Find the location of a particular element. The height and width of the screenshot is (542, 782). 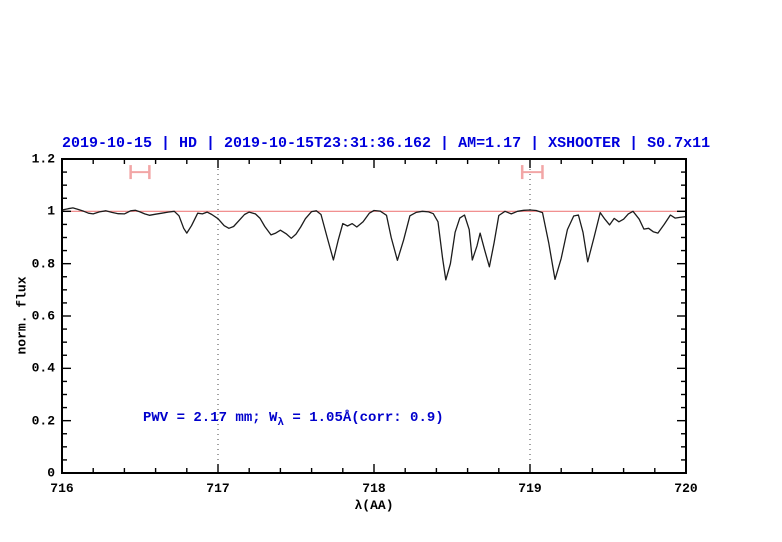

spectrum-line is located at coordinates (374, 244).